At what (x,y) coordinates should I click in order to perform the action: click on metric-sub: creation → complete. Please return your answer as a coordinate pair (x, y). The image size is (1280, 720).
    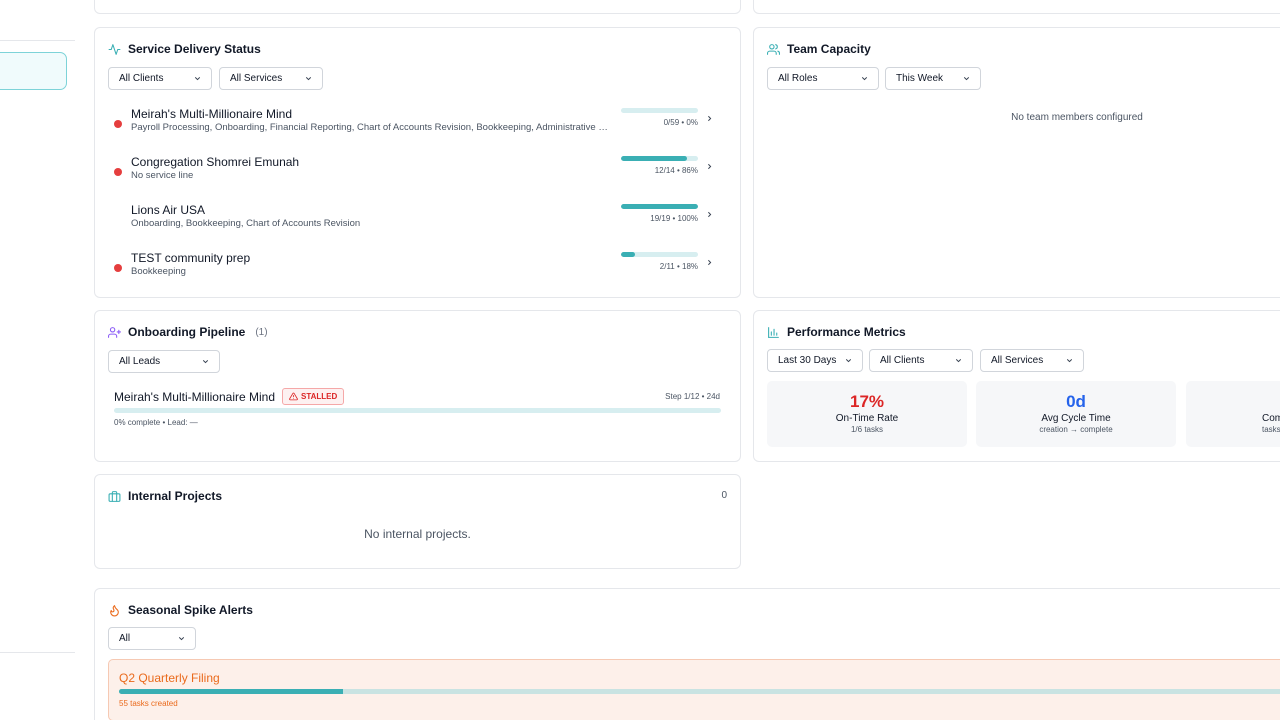
    Looking at the image, I should click on (1076, 429).